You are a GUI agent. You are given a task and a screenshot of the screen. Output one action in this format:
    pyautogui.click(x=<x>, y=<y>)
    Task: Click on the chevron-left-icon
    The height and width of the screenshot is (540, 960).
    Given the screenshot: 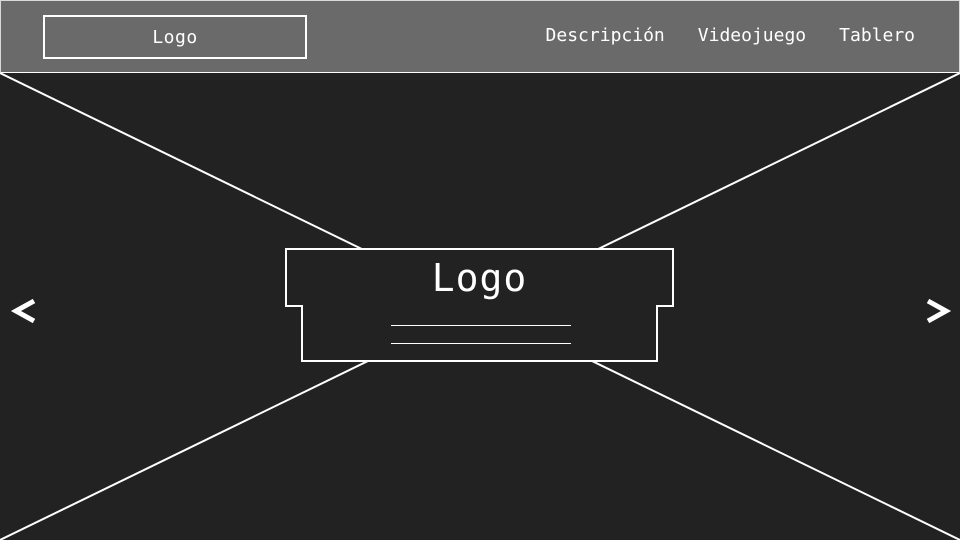 What is the action you would take?
    pyautogui.click(x=23, y=311)
    